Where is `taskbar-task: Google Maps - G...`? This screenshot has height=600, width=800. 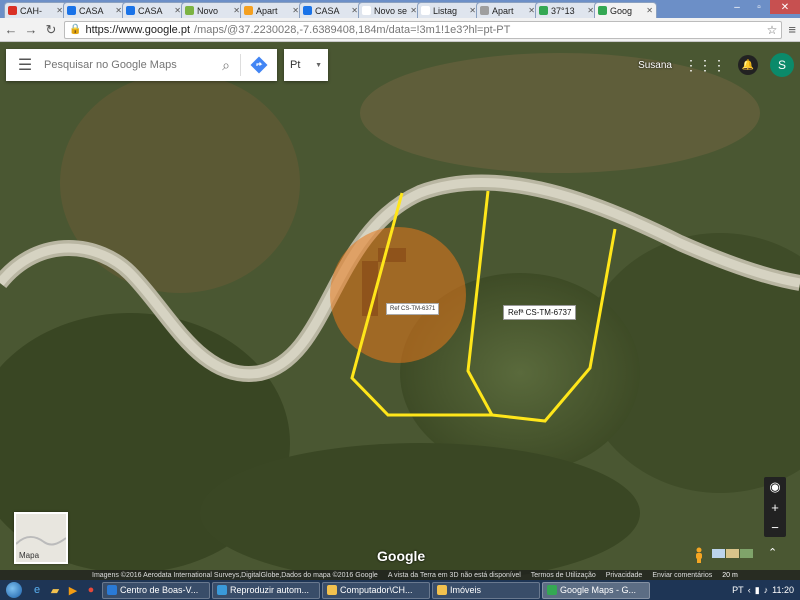
taskbar-task: Google Maps - G... is located at coordinates (596, 590).